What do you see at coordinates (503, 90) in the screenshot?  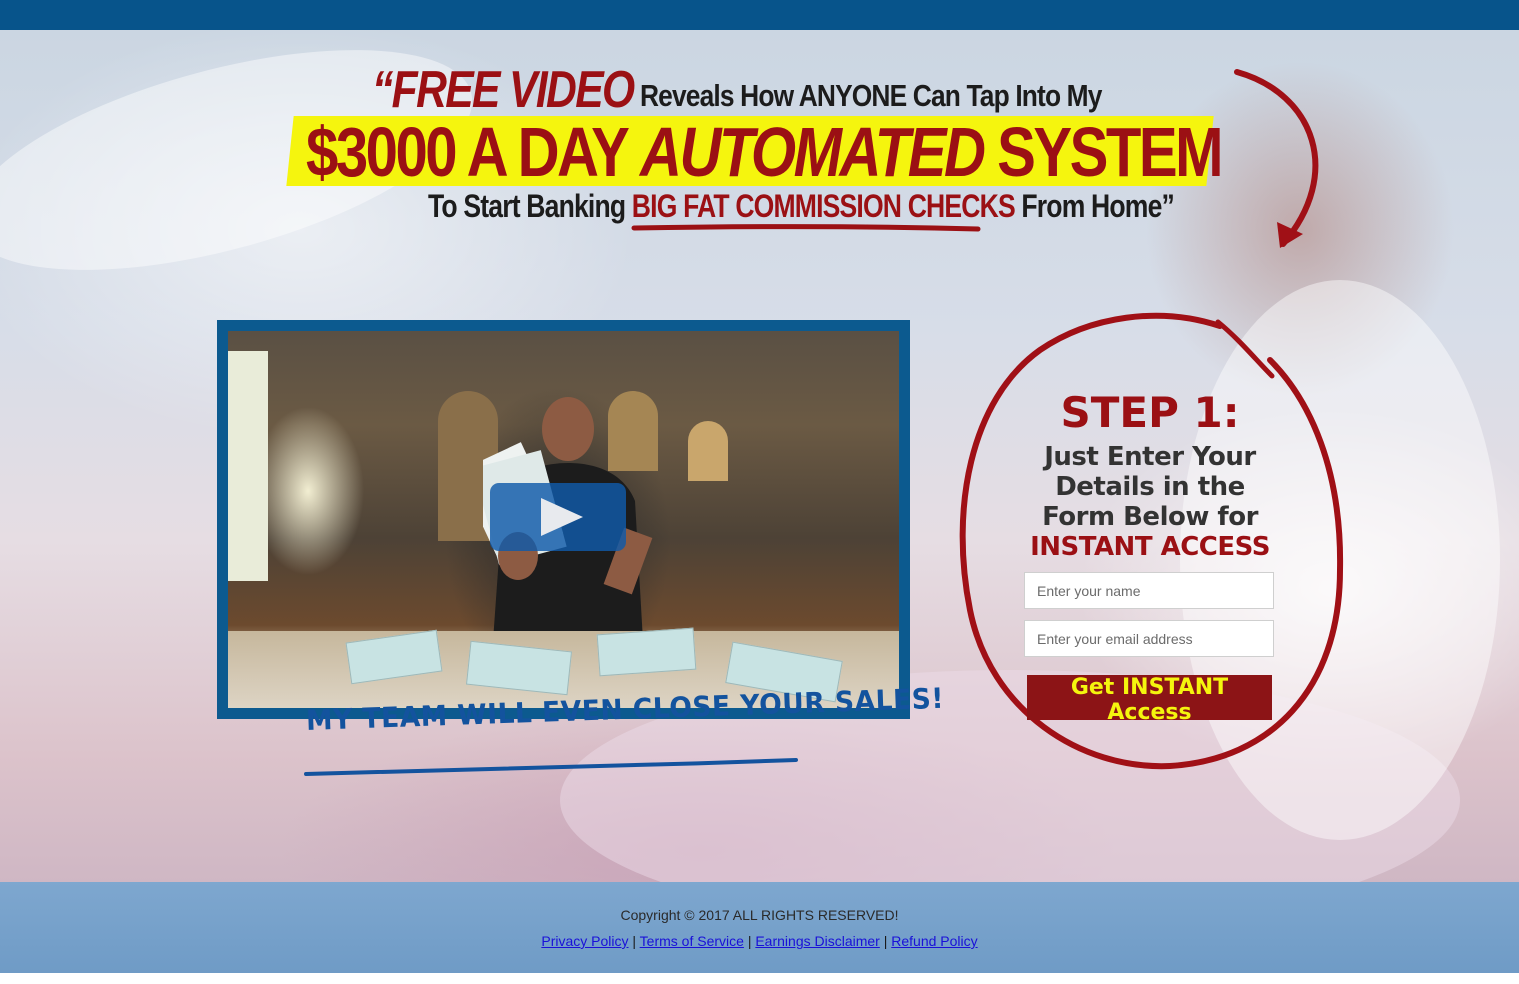 I see `headline-free-video-text: “FREE VIDEO` at bounding box center [503, 90].